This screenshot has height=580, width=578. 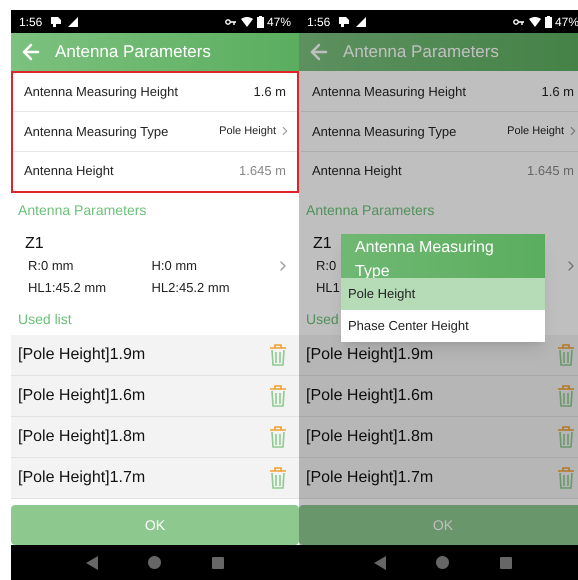 I want to click on dialog-title: Antenna Measuring Type, so click(x=424, y=259).